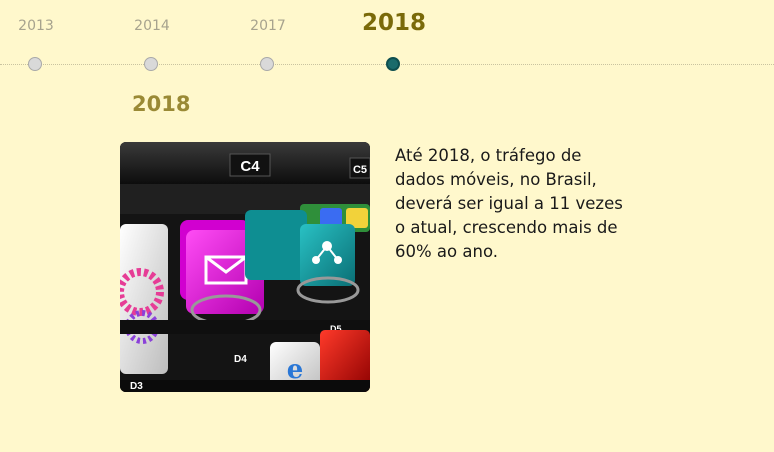  Describe the element at coordinates (152, 26) in the screenshot. I see `timeline-year-label: 2014` at that location.